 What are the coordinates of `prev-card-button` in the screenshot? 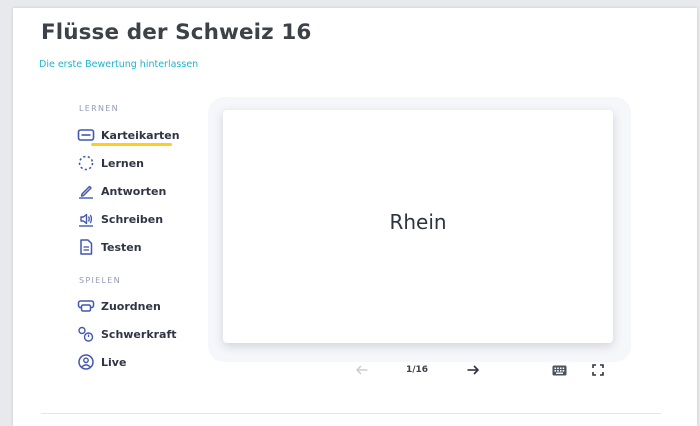 It's located at (362, 370).